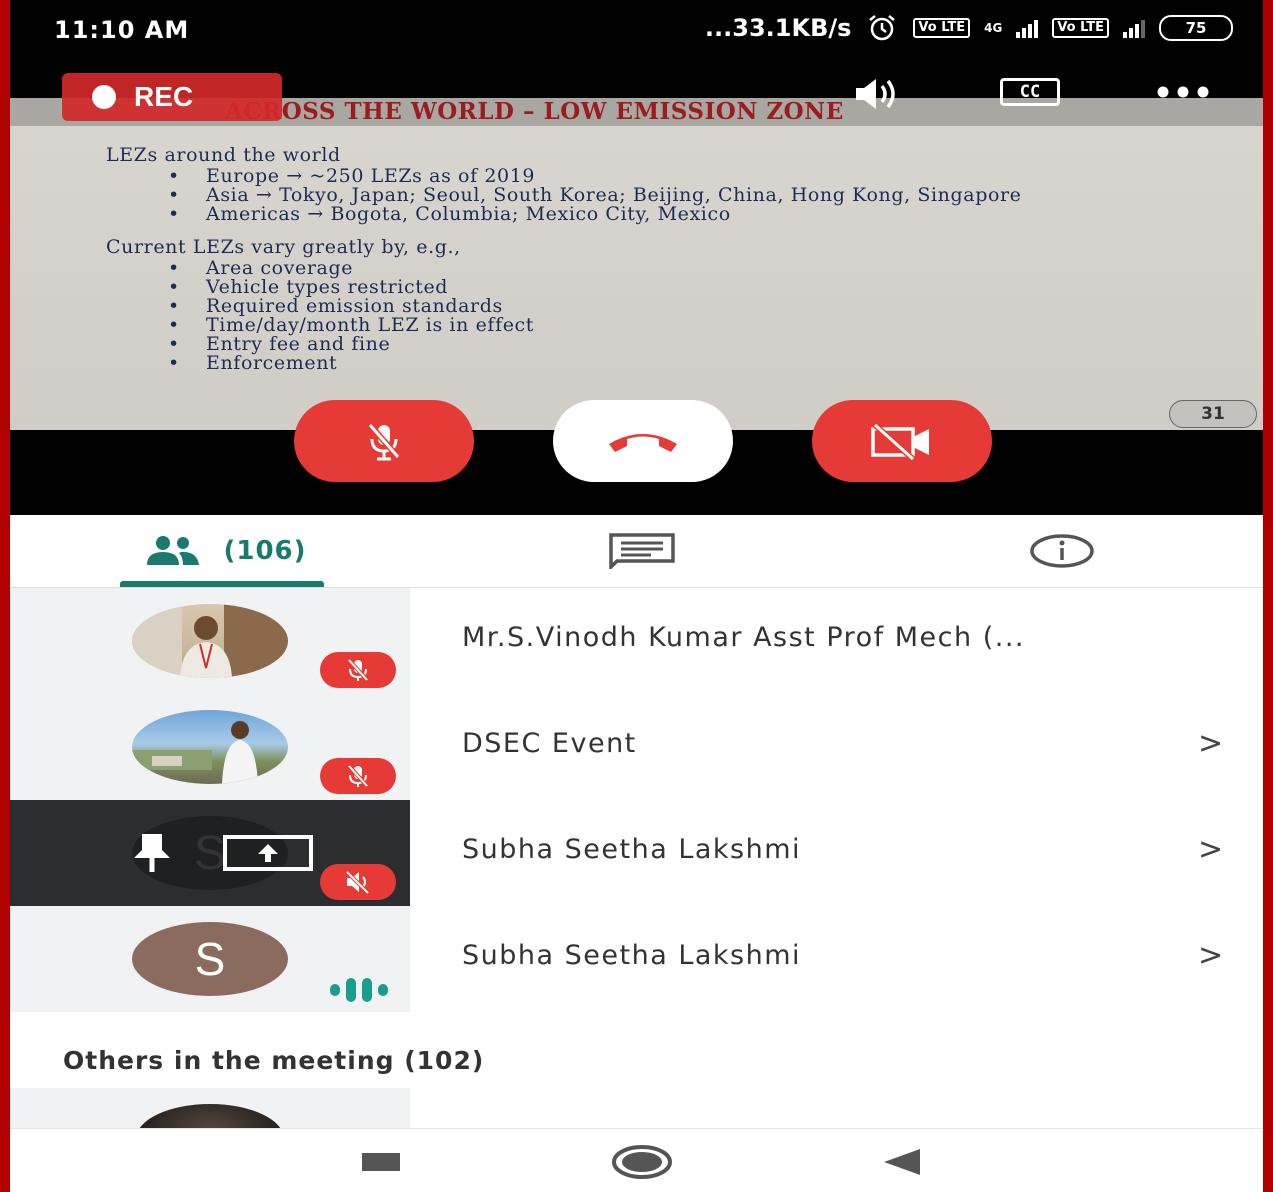  What do you see at coordinates (601, 364) in the screenshot?
I see `slide-bullet: Enforcement` at bounding box center [601, 364].